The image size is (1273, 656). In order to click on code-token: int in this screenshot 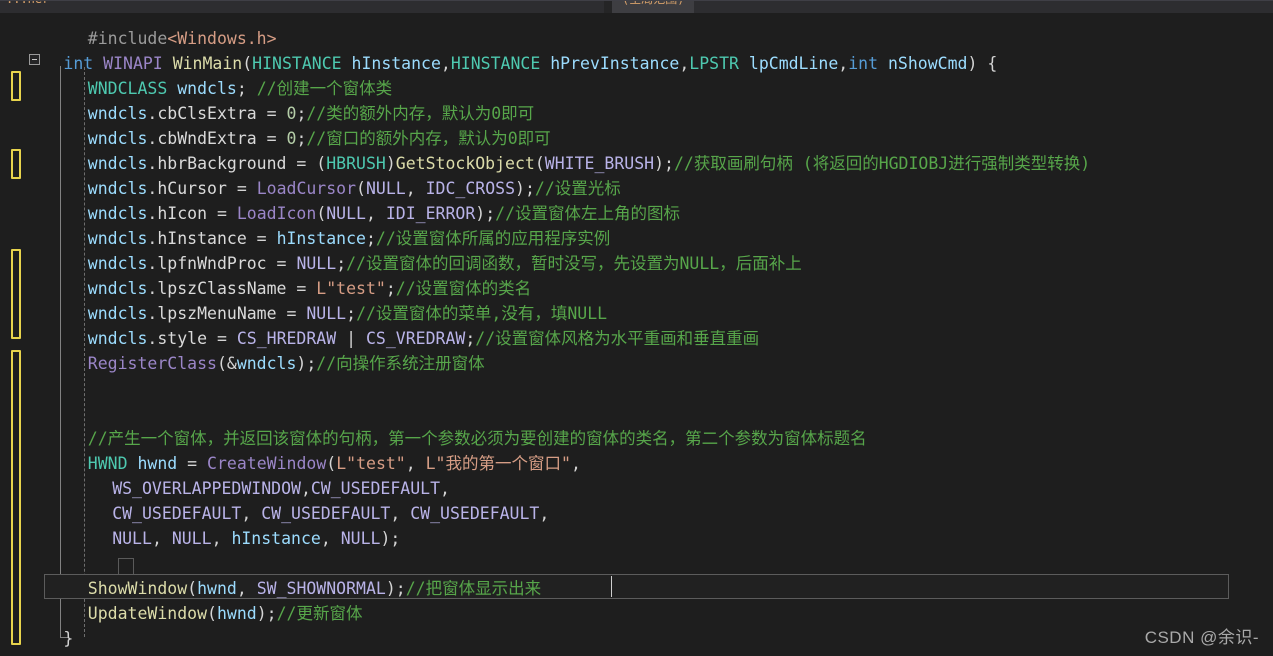, I will do `click(78, 63)`.